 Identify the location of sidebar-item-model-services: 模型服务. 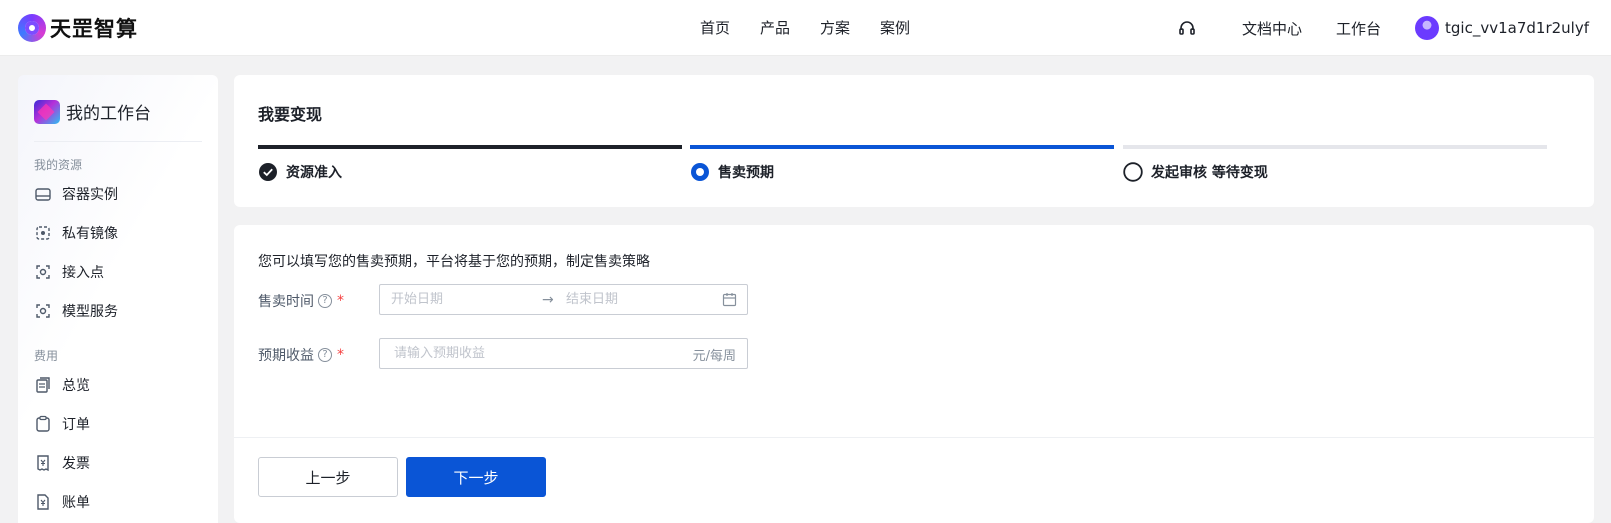
(76, 311).